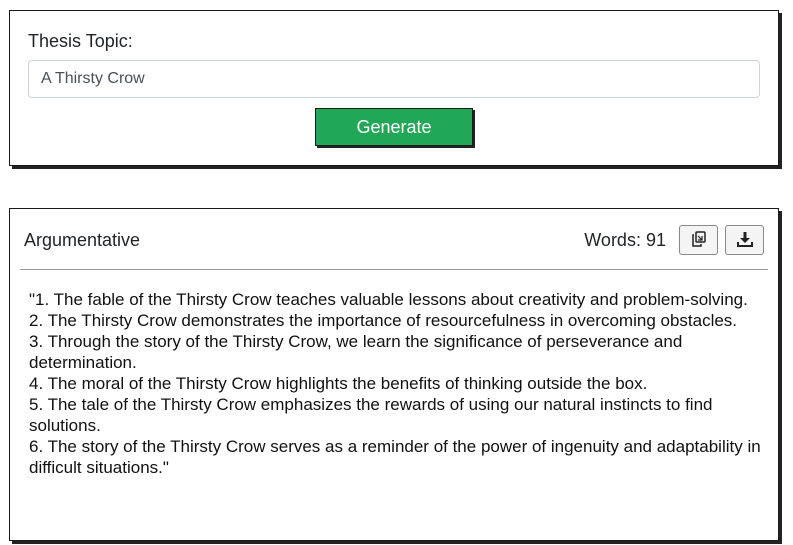  What do you see at coordinates (394, 127) in the screenshot?
I see `generate-button: Generate` at bounding box center [394, 127].